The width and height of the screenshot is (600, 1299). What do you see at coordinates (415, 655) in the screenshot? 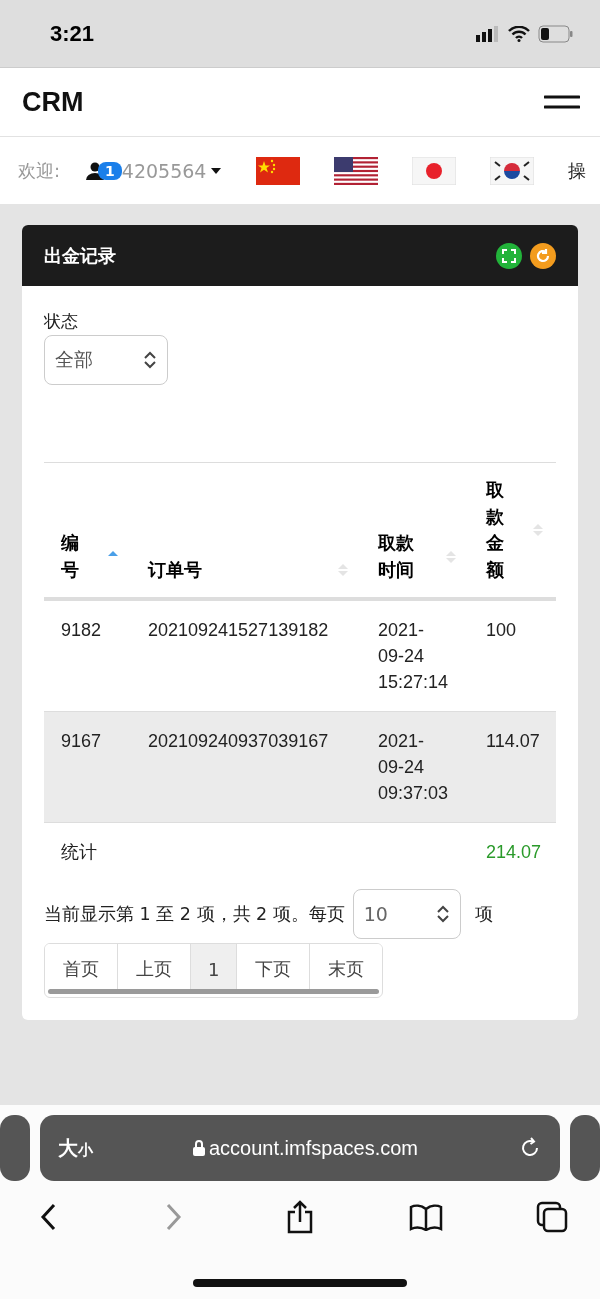
I see `table-cell: 2021-09-24 15:27:14` at bounding box center [415, 655].